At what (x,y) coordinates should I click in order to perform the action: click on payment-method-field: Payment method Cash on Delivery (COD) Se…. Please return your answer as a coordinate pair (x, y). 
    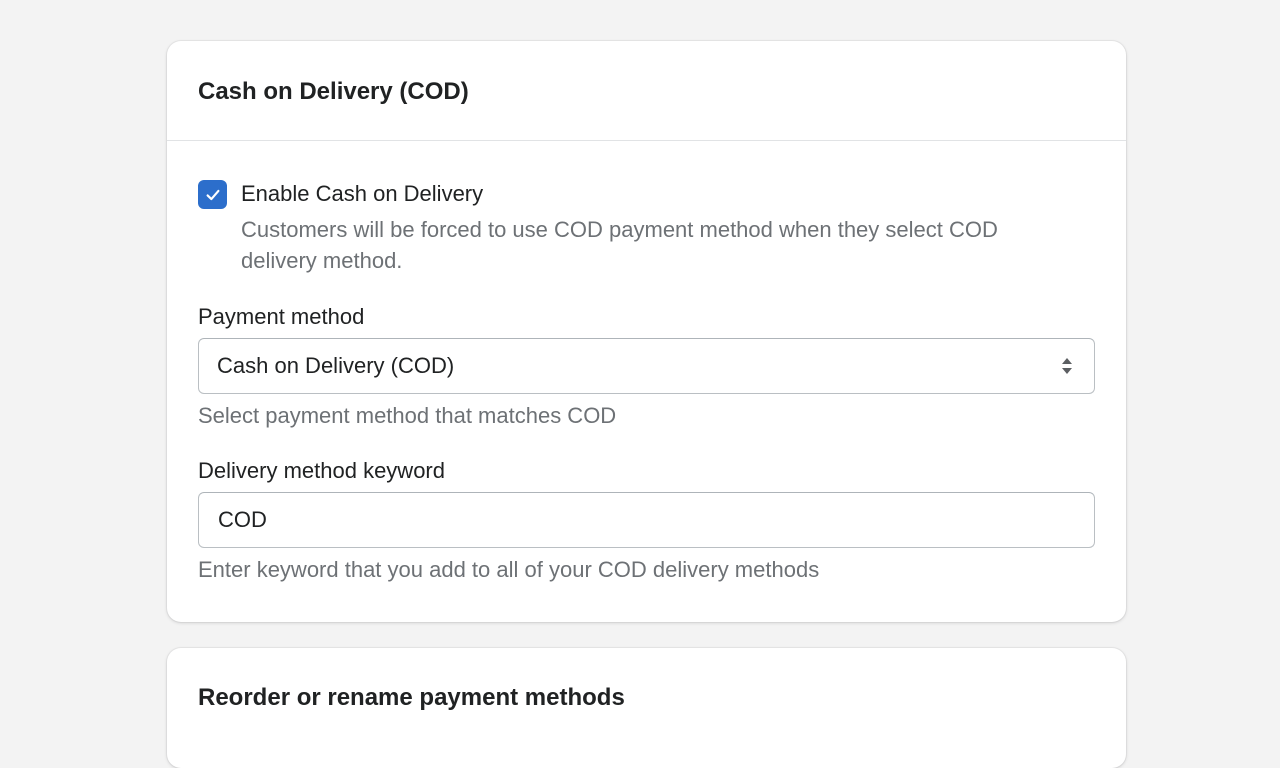
    Looking at the image, I should click on (646, 366).